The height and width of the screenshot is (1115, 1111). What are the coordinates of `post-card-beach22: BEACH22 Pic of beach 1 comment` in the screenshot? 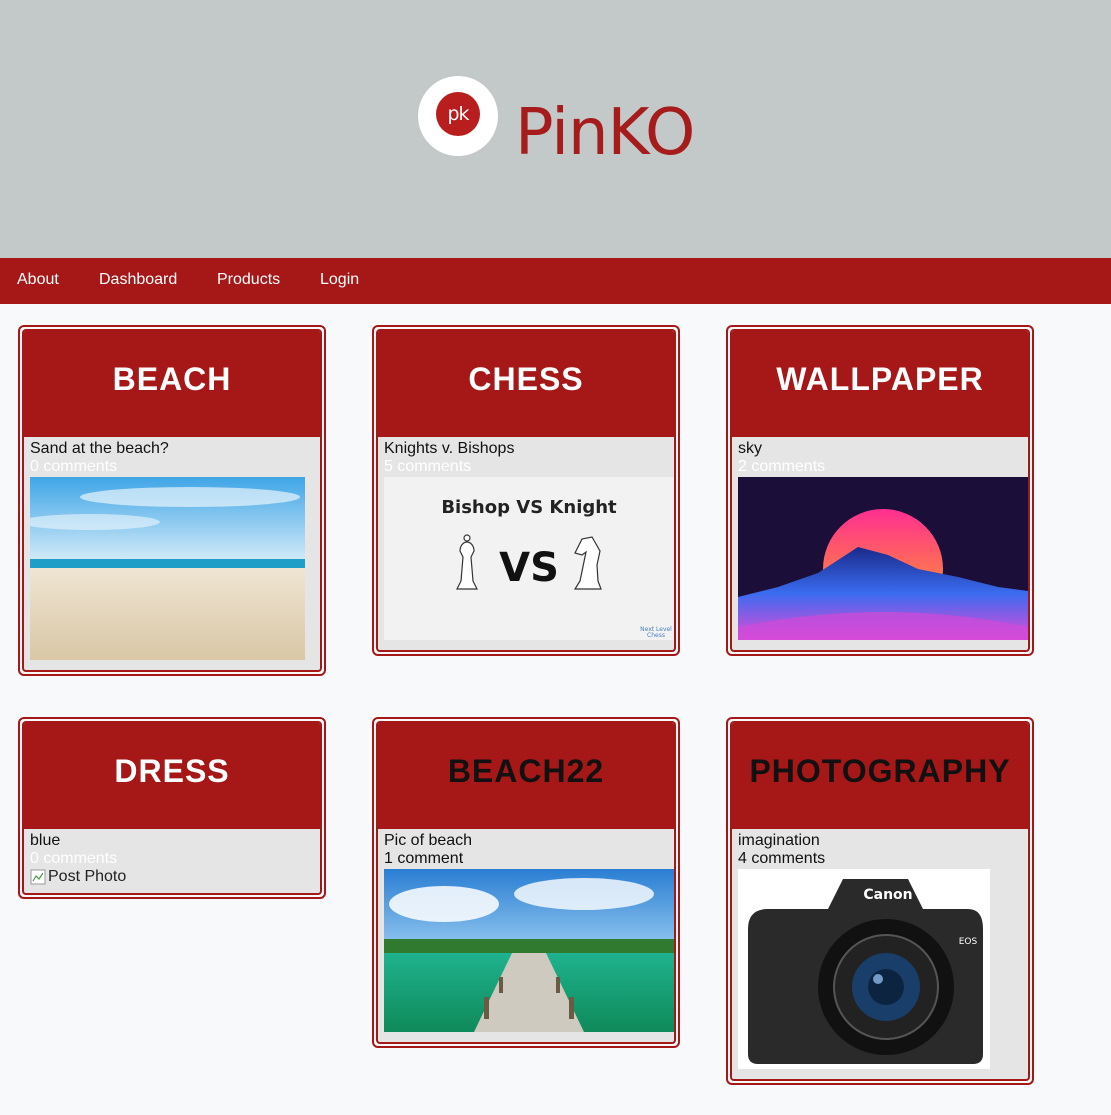 It's located at (526, 882).